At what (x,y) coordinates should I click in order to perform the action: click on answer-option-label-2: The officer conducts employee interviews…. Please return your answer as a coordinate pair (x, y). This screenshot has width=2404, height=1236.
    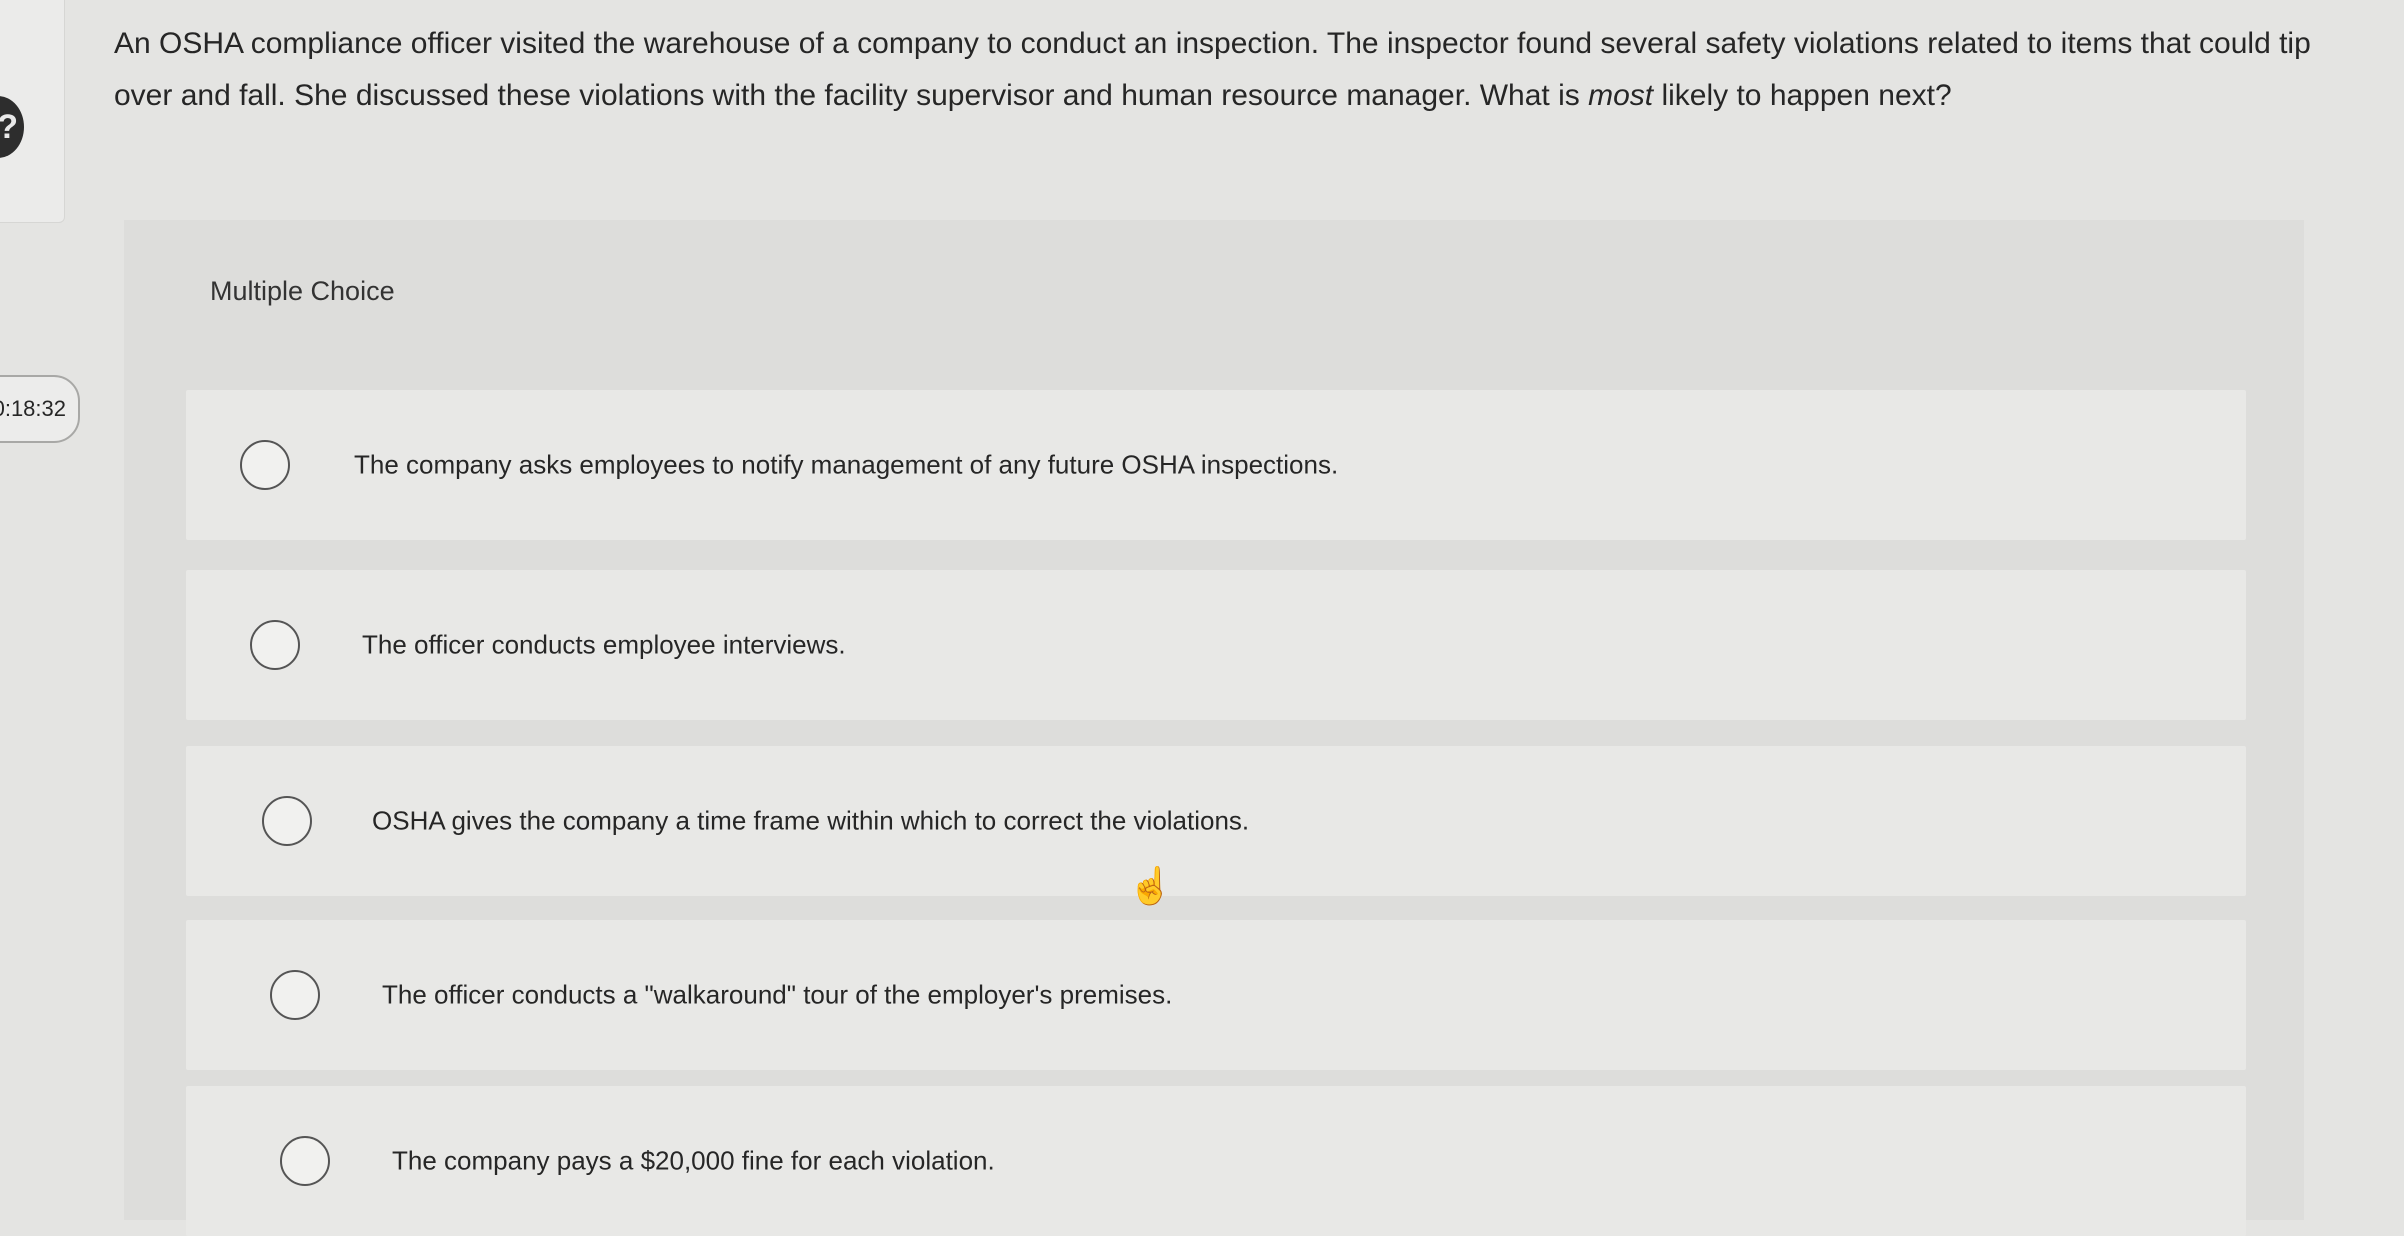
    Looking at the image, I should click on (604, 644).